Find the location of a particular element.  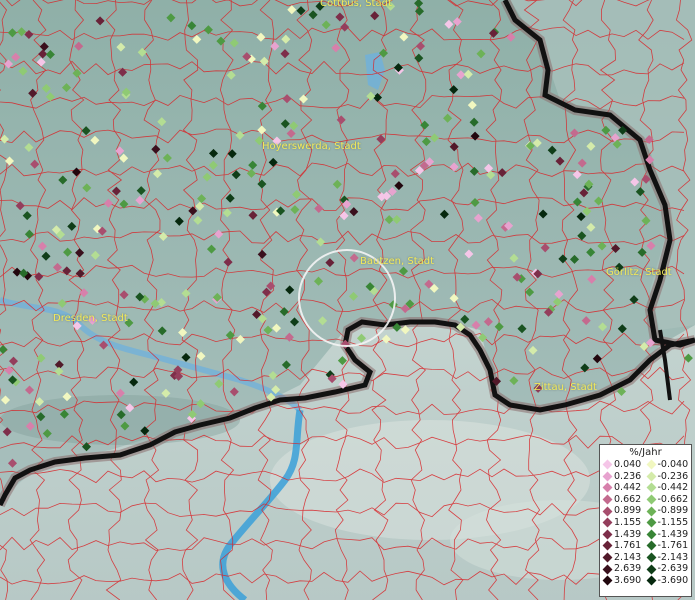

legend-entry: 1.439 is located at coordinates (624, 535).